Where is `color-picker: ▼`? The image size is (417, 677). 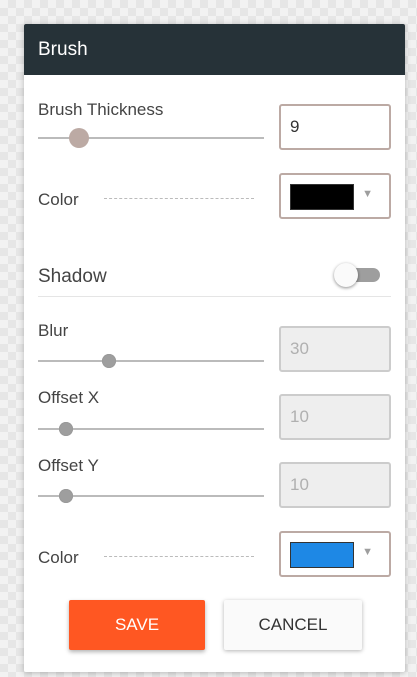 color-picker: ▼ is located at coordinates (335, 196).